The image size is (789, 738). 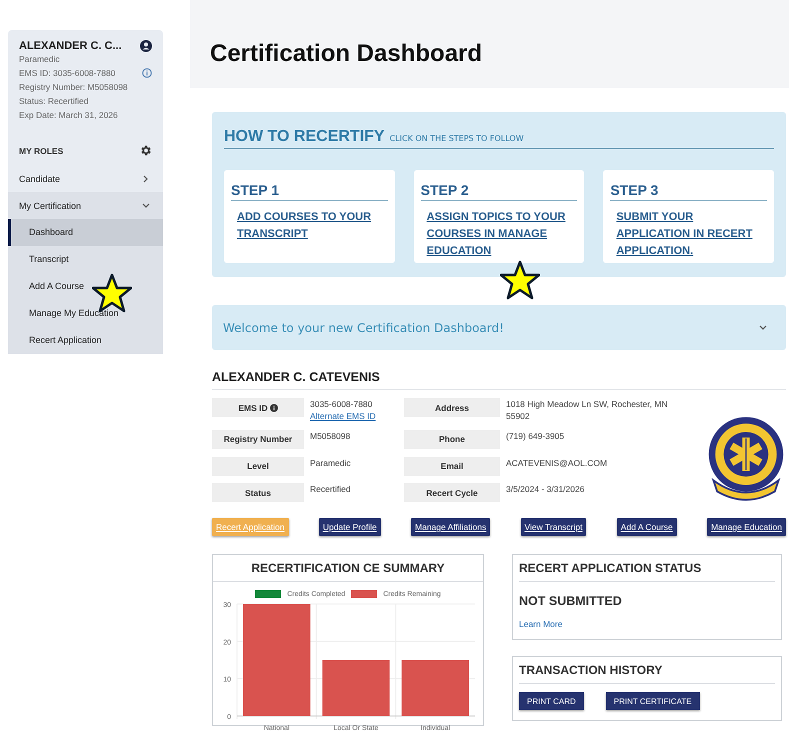 I want to click on settings-icon, so click(x=145, y=150).